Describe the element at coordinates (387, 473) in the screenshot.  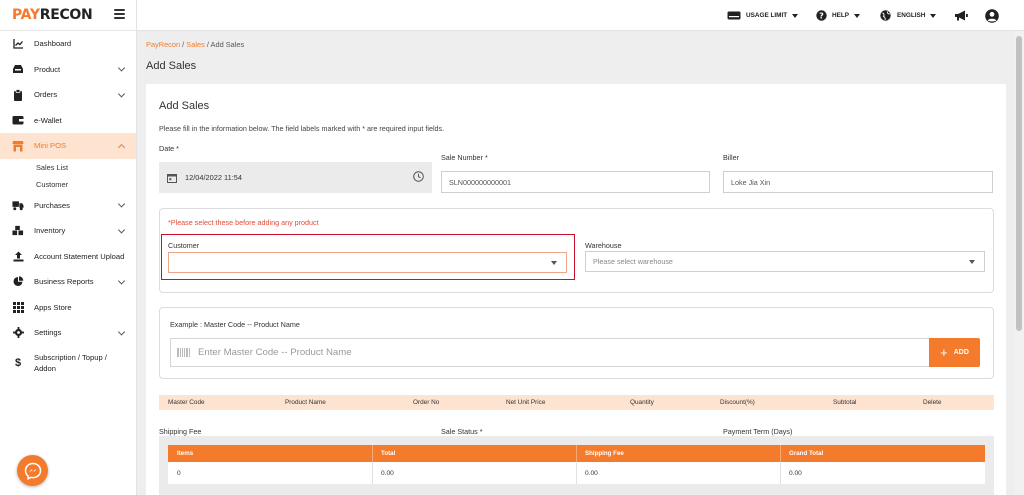
I see `totals-total-value: 0.00` at that location.